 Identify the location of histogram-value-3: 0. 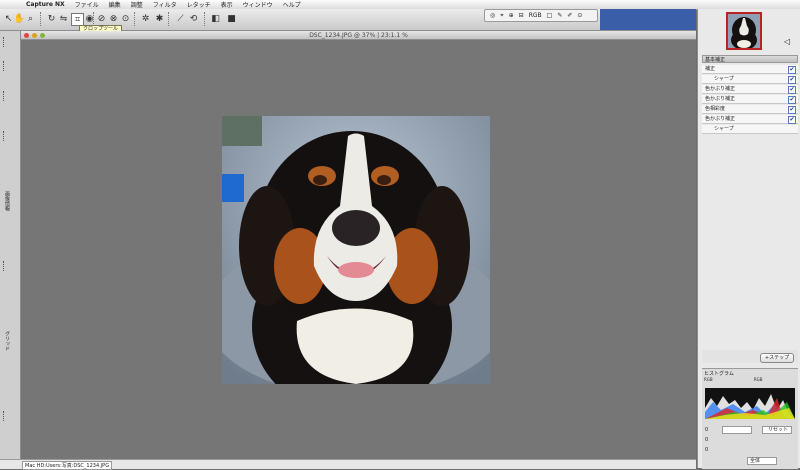
(707, 450).